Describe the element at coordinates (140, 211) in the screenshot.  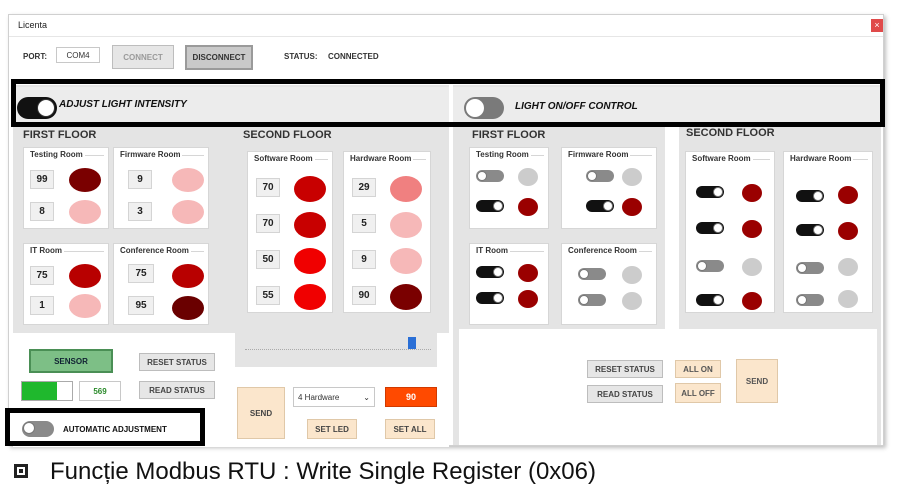
I see `firmware-value-2: 3` at that location.